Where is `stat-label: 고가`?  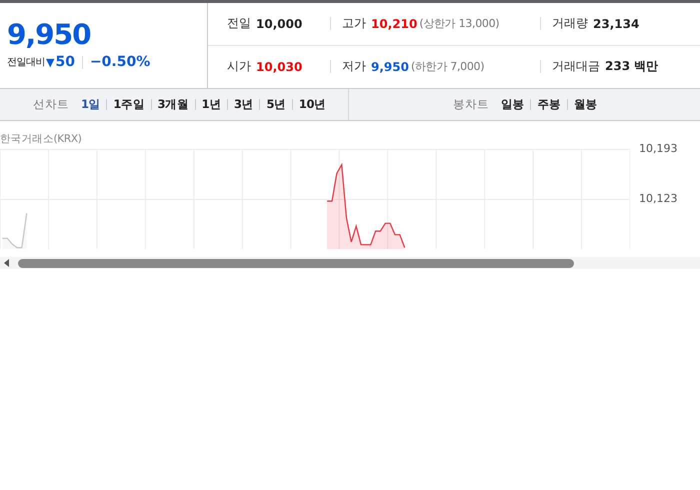 stat-label: 고가 is located at coordinates (354, 23).